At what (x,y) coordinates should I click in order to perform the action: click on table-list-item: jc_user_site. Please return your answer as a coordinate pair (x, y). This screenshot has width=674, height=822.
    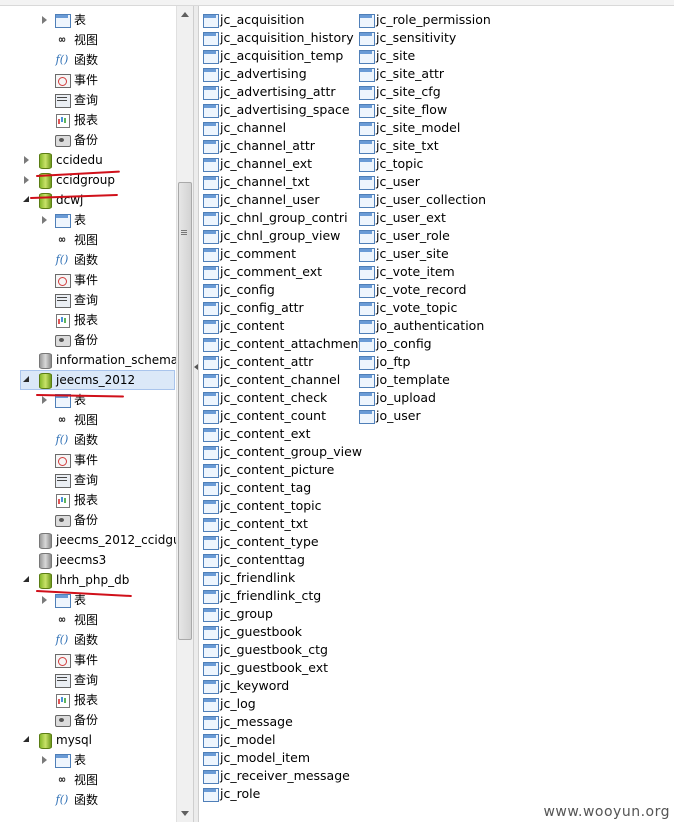
    Looking at the image, I should click on (403, 254).